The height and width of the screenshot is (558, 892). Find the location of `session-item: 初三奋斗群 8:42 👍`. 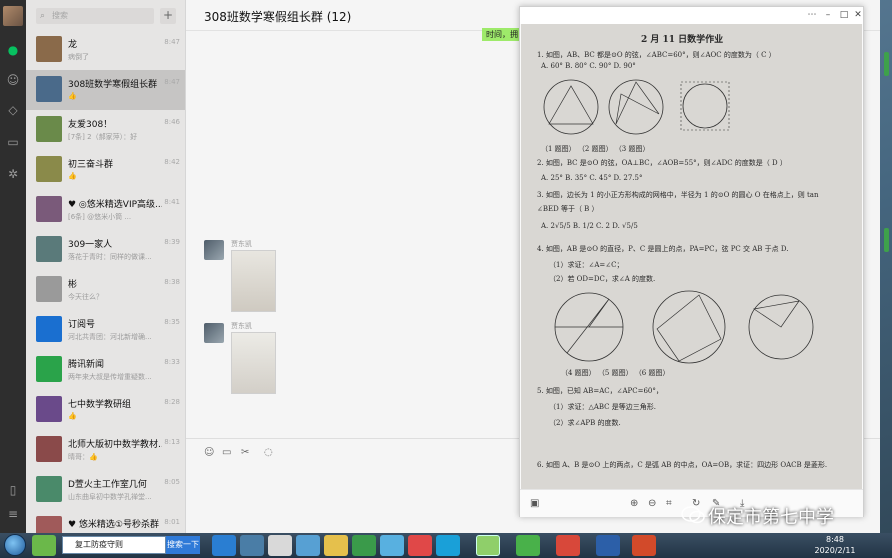

session-item: 初三奋斗群 8:42 👍 is located at coordinates (105, 170).